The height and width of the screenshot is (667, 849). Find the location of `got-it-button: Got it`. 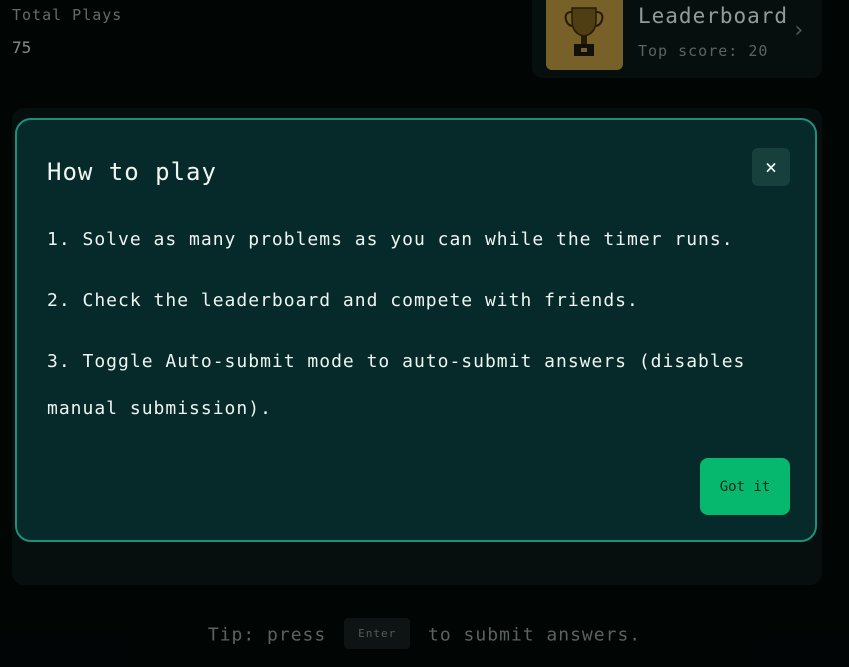

got-it-button: Got it is located at coordinates (745, 486).